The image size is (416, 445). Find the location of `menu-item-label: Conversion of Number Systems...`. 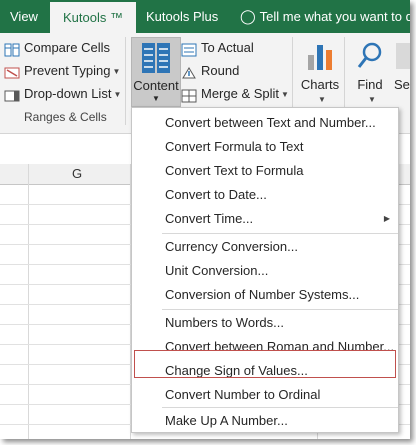

menu-item-label: Conversion of Number Systems... is located at coordinates (262, 294).